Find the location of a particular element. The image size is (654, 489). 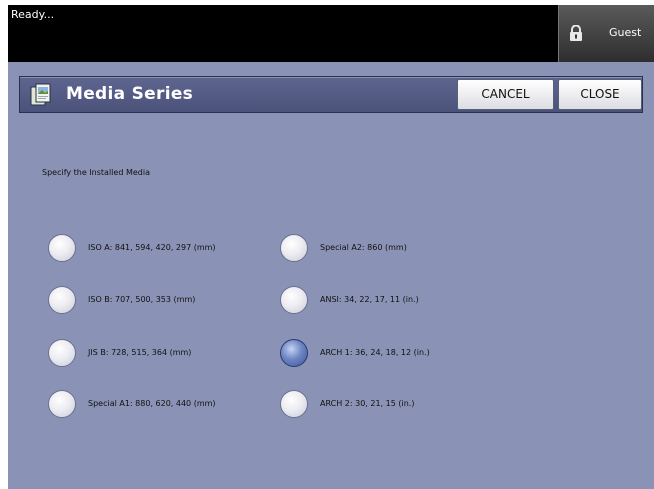

cancel-button: CANCEL is located at coordinates (505, 94).